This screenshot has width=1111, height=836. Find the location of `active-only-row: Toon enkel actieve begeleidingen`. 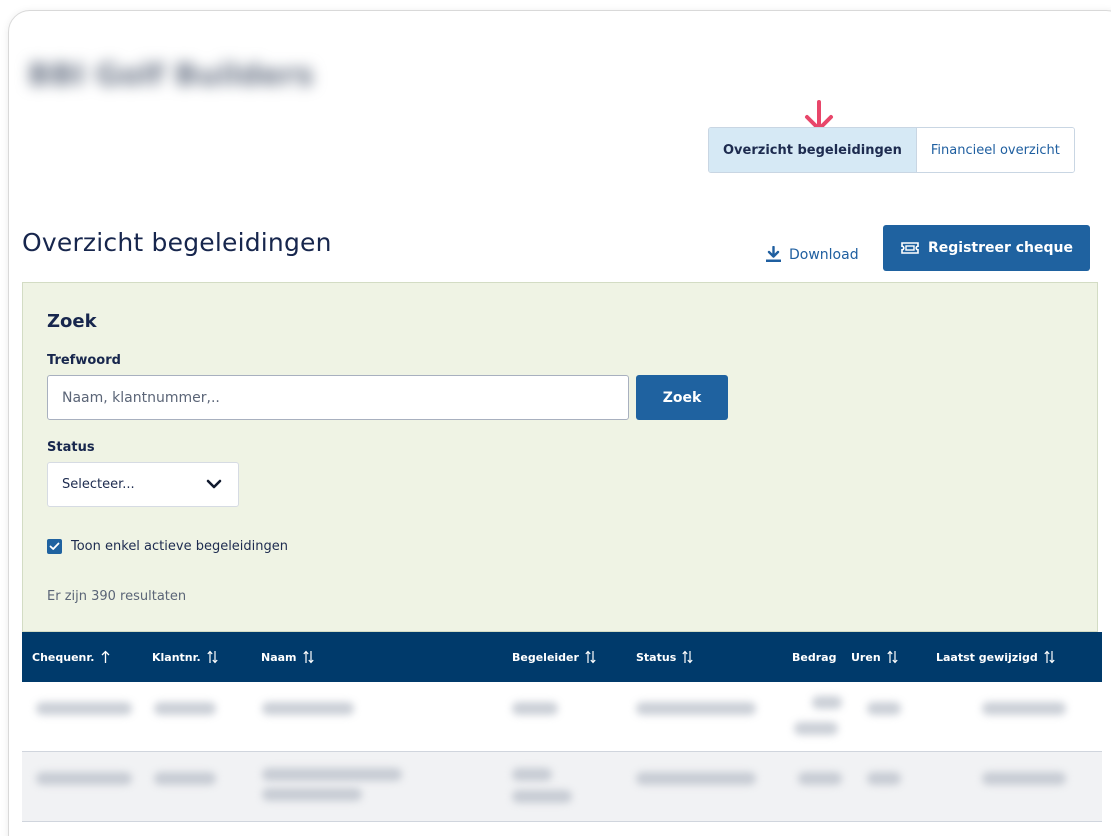

active-only-row: Toon enkel actieve begeleidingen is located at coordinates (167, 546).